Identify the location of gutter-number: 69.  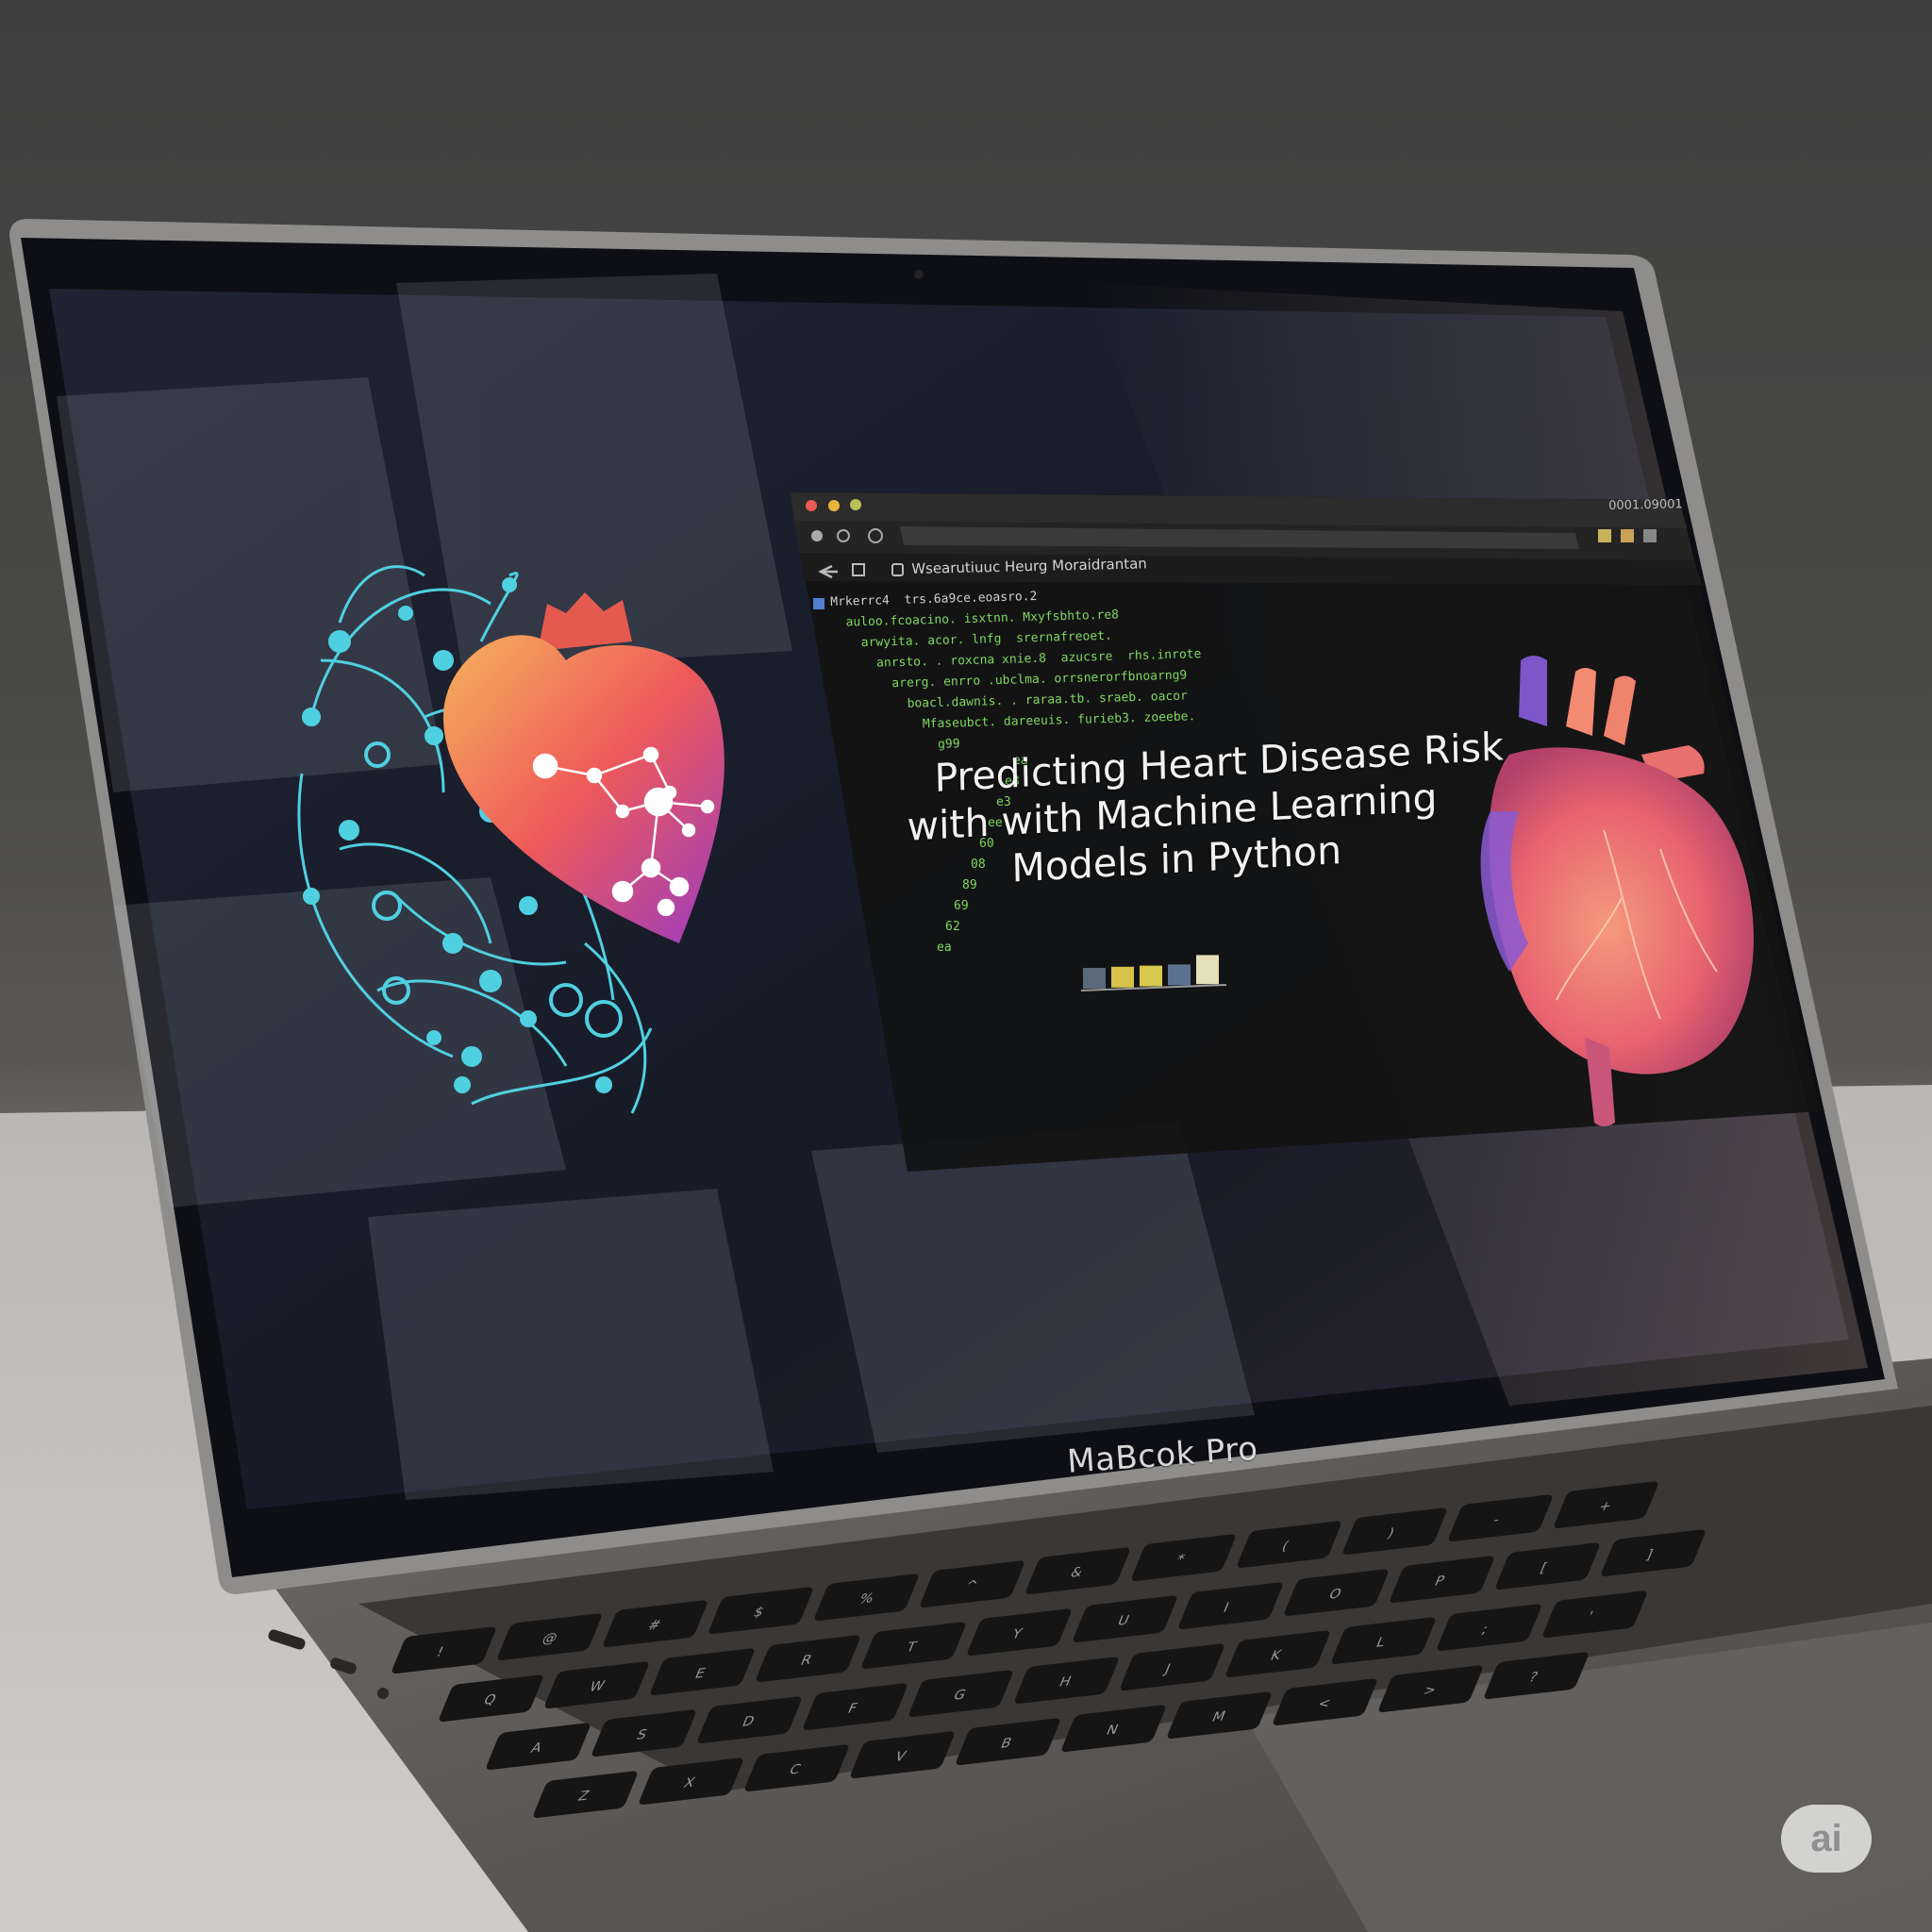
(962, 906).